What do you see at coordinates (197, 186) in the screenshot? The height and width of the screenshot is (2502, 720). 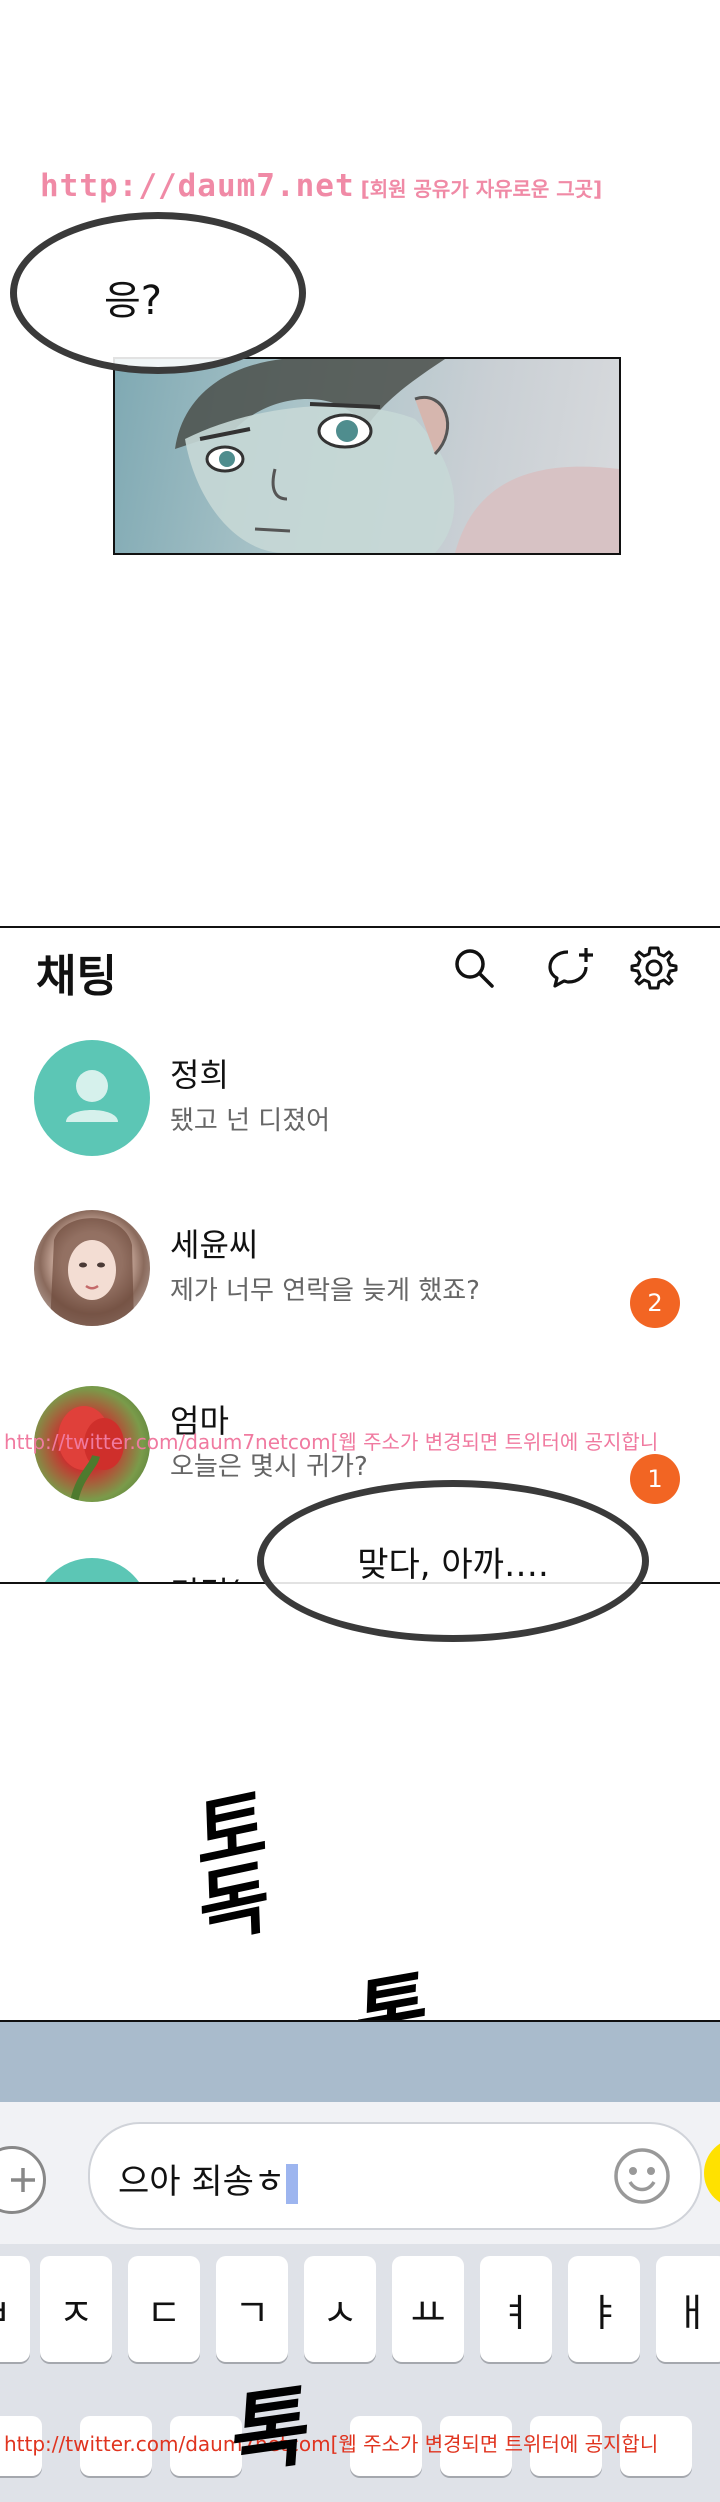 I see `watermark-url-text: http://daum7.net` at bounding box center [197, 186].